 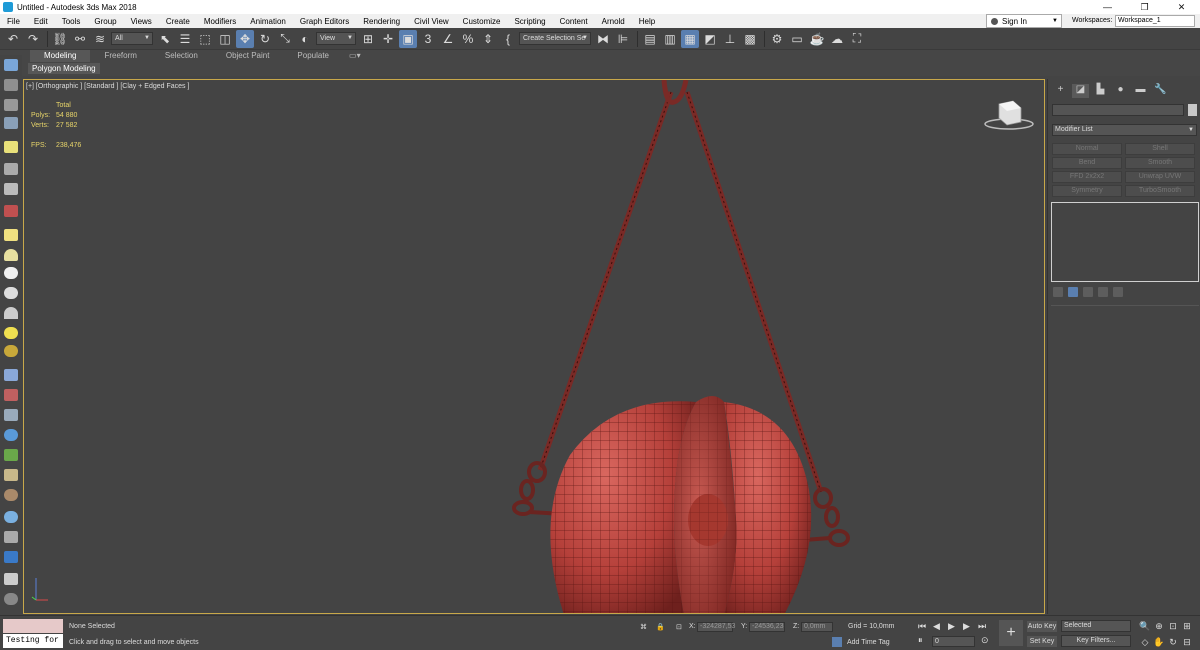 What do you see at coordinates (105, 21) in the screenshot?
I see `menu-group: Group` at bounding box center [105, 21].